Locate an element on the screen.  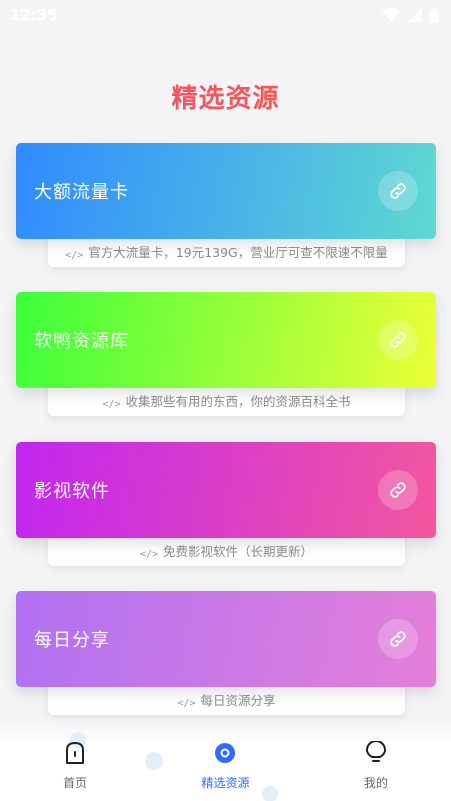
status-bar: 12:35 is located at coordinates (225, 15).